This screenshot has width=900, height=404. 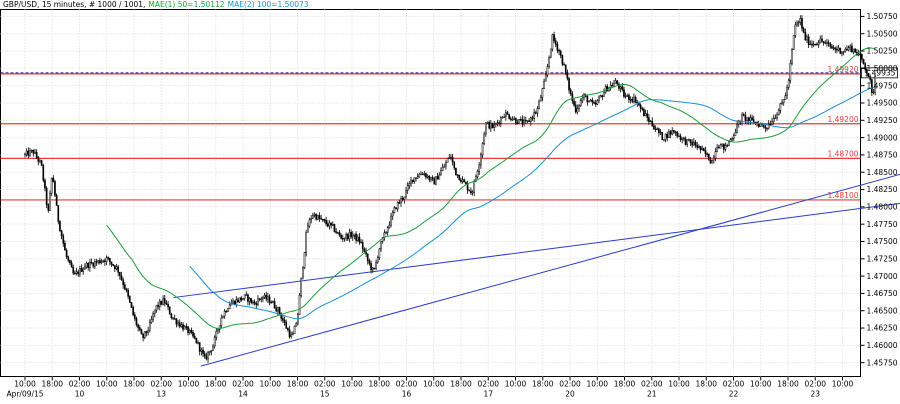 What do you see at coordinates (882, 241) in the screenshot?
I see `y-tick-label: 1.47500` at bounding box center [882, 241].